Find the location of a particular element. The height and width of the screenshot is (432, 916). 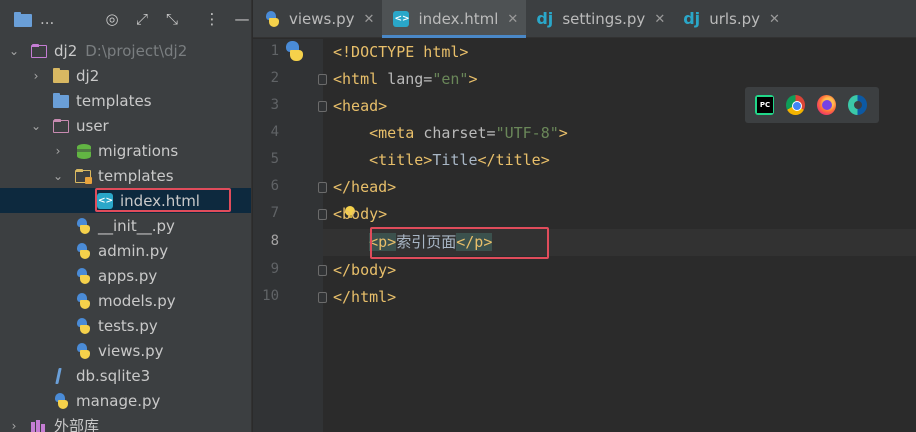

line-number: 8 is located at coordinates (274, 241).